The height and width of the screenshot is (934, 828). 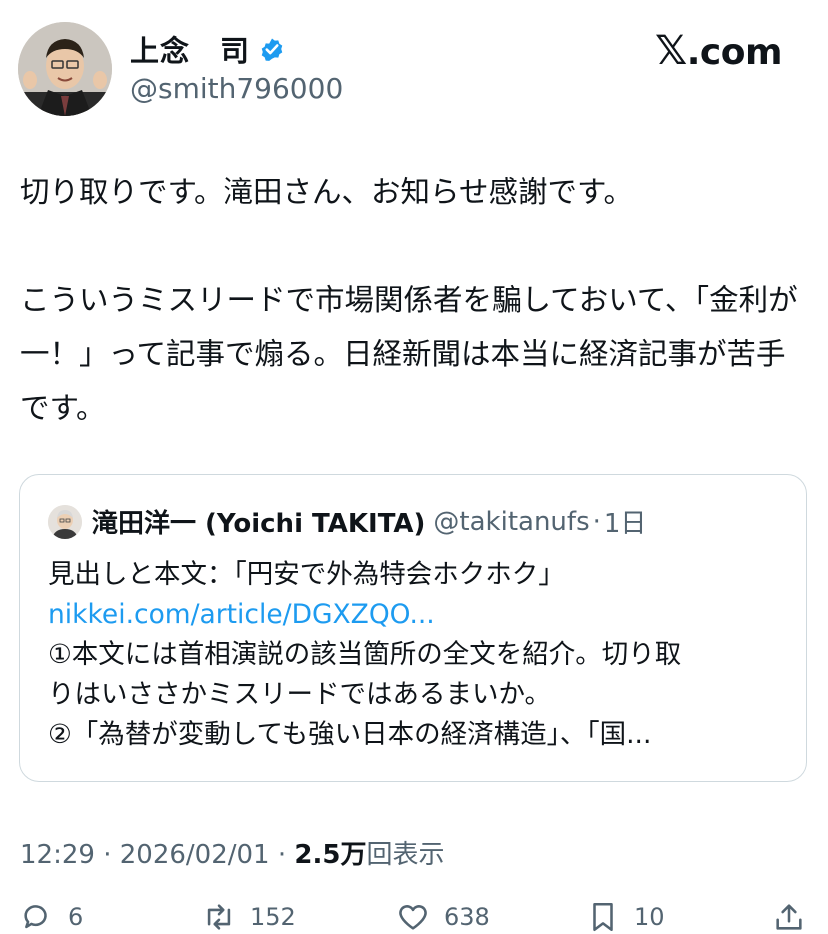 What do you see at coordinates (789, 917) in the screenshot?
I see `share-icon` at bounding box center [789, 917].